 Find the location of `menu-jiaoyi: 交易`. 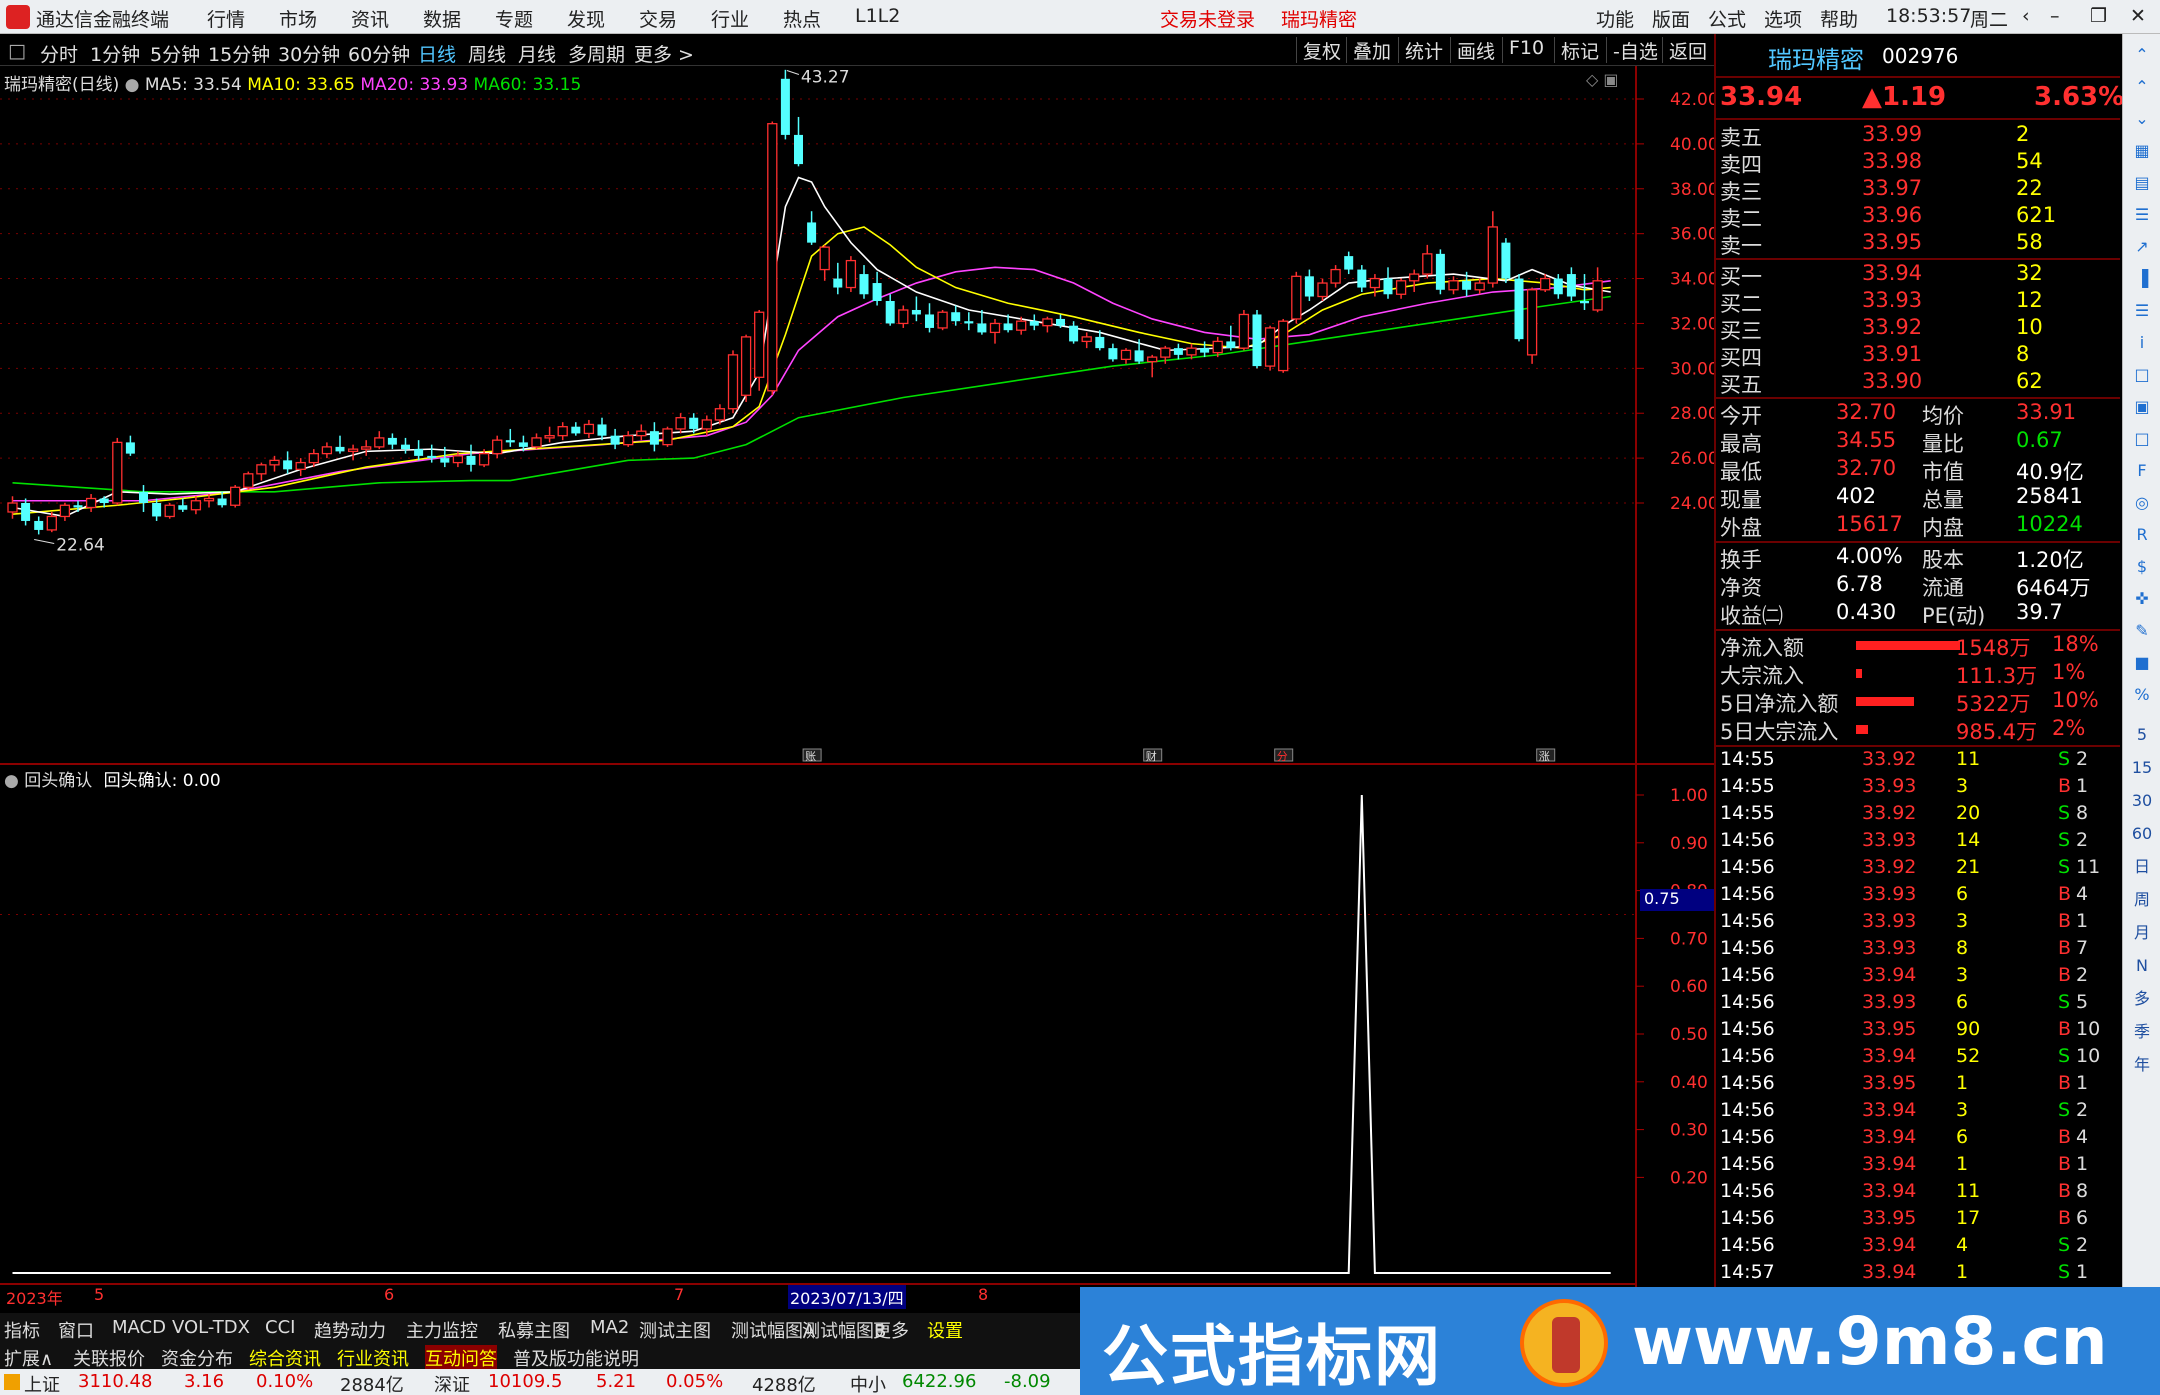

menu-jiaoyi: 交易 is located at coordinates (658, 18).